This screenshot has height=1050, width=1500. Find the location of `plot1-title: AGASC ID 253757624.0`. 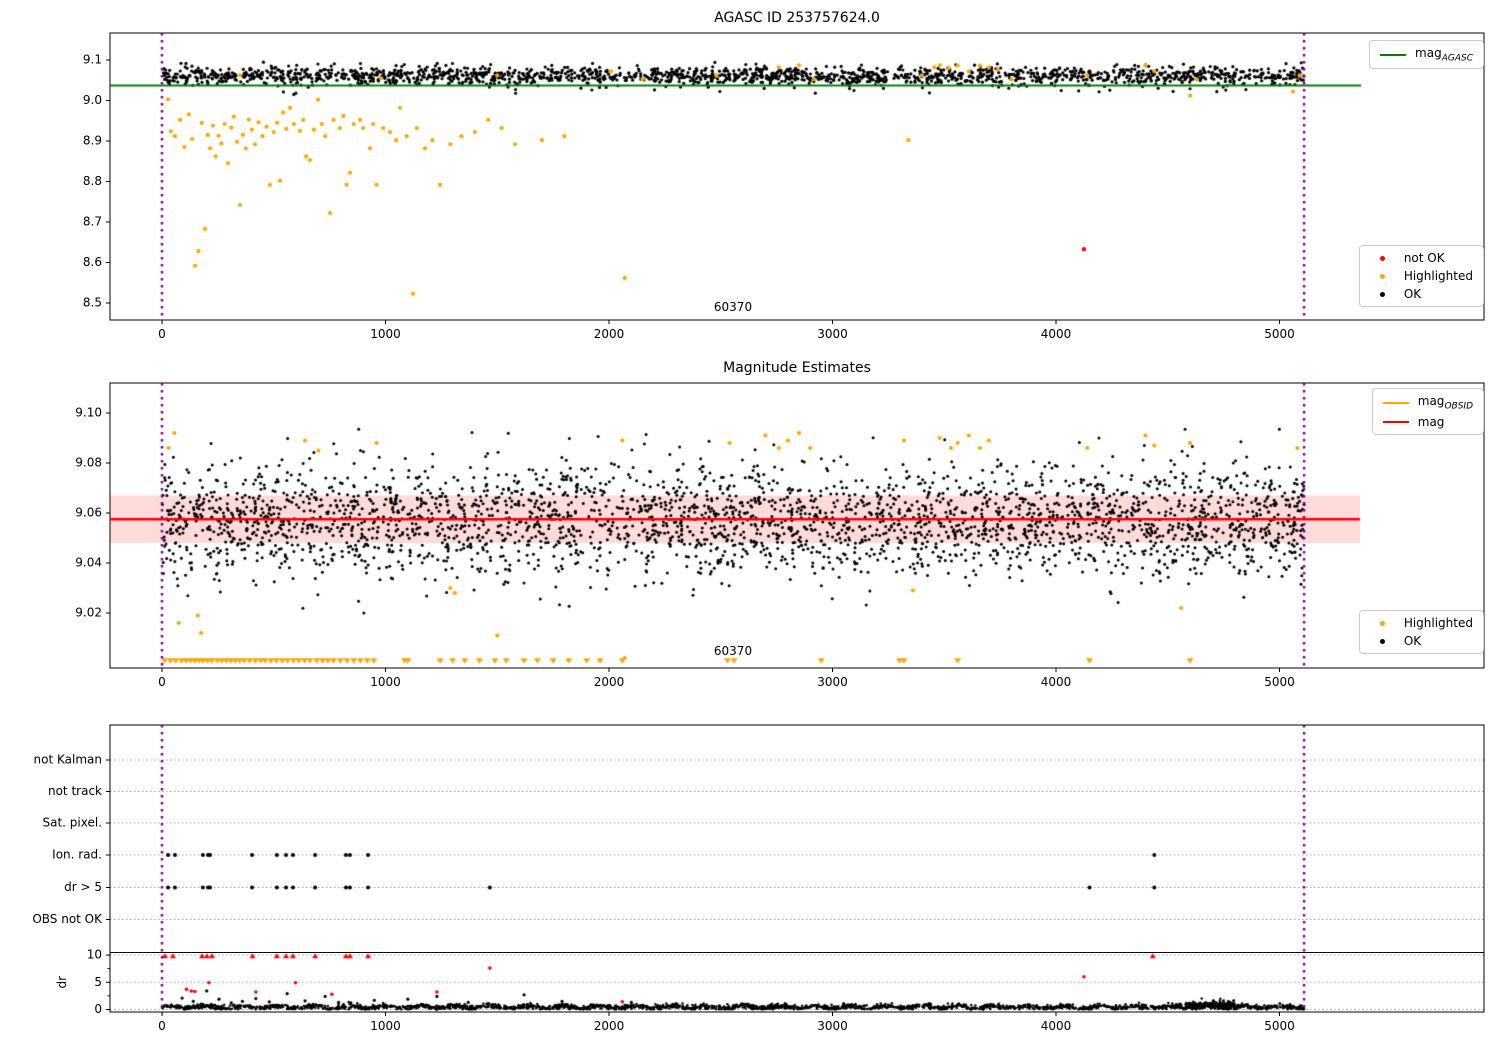

plot1-title: AGASC ID 253757624.0 is located at coordinates (797, 18).